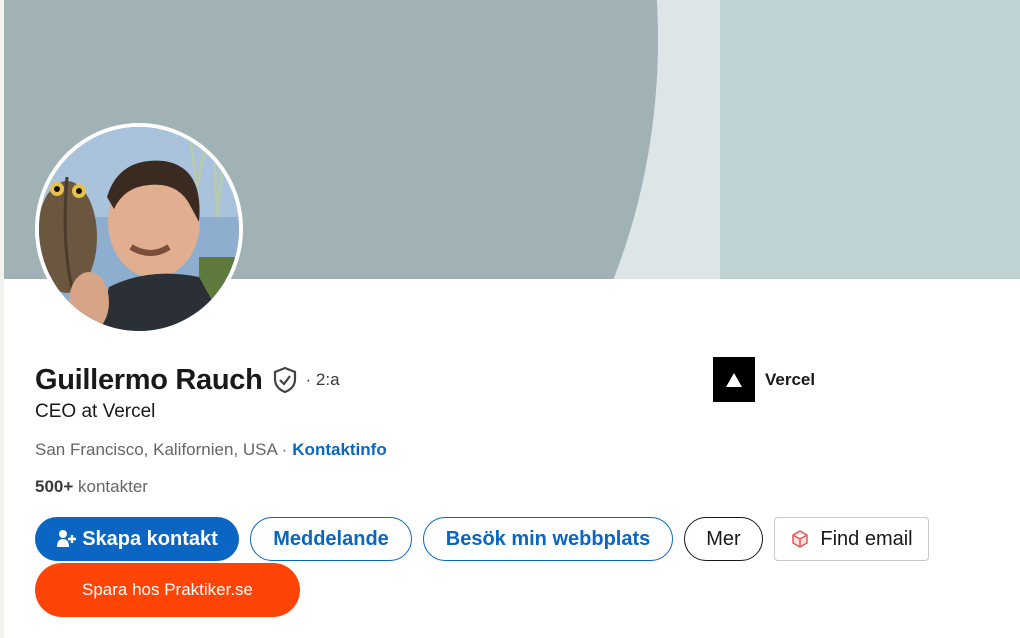 This screenshot has height=638, width=1020. I want to click on contact-info-link: Kontaktinfo, so click(339, 450).